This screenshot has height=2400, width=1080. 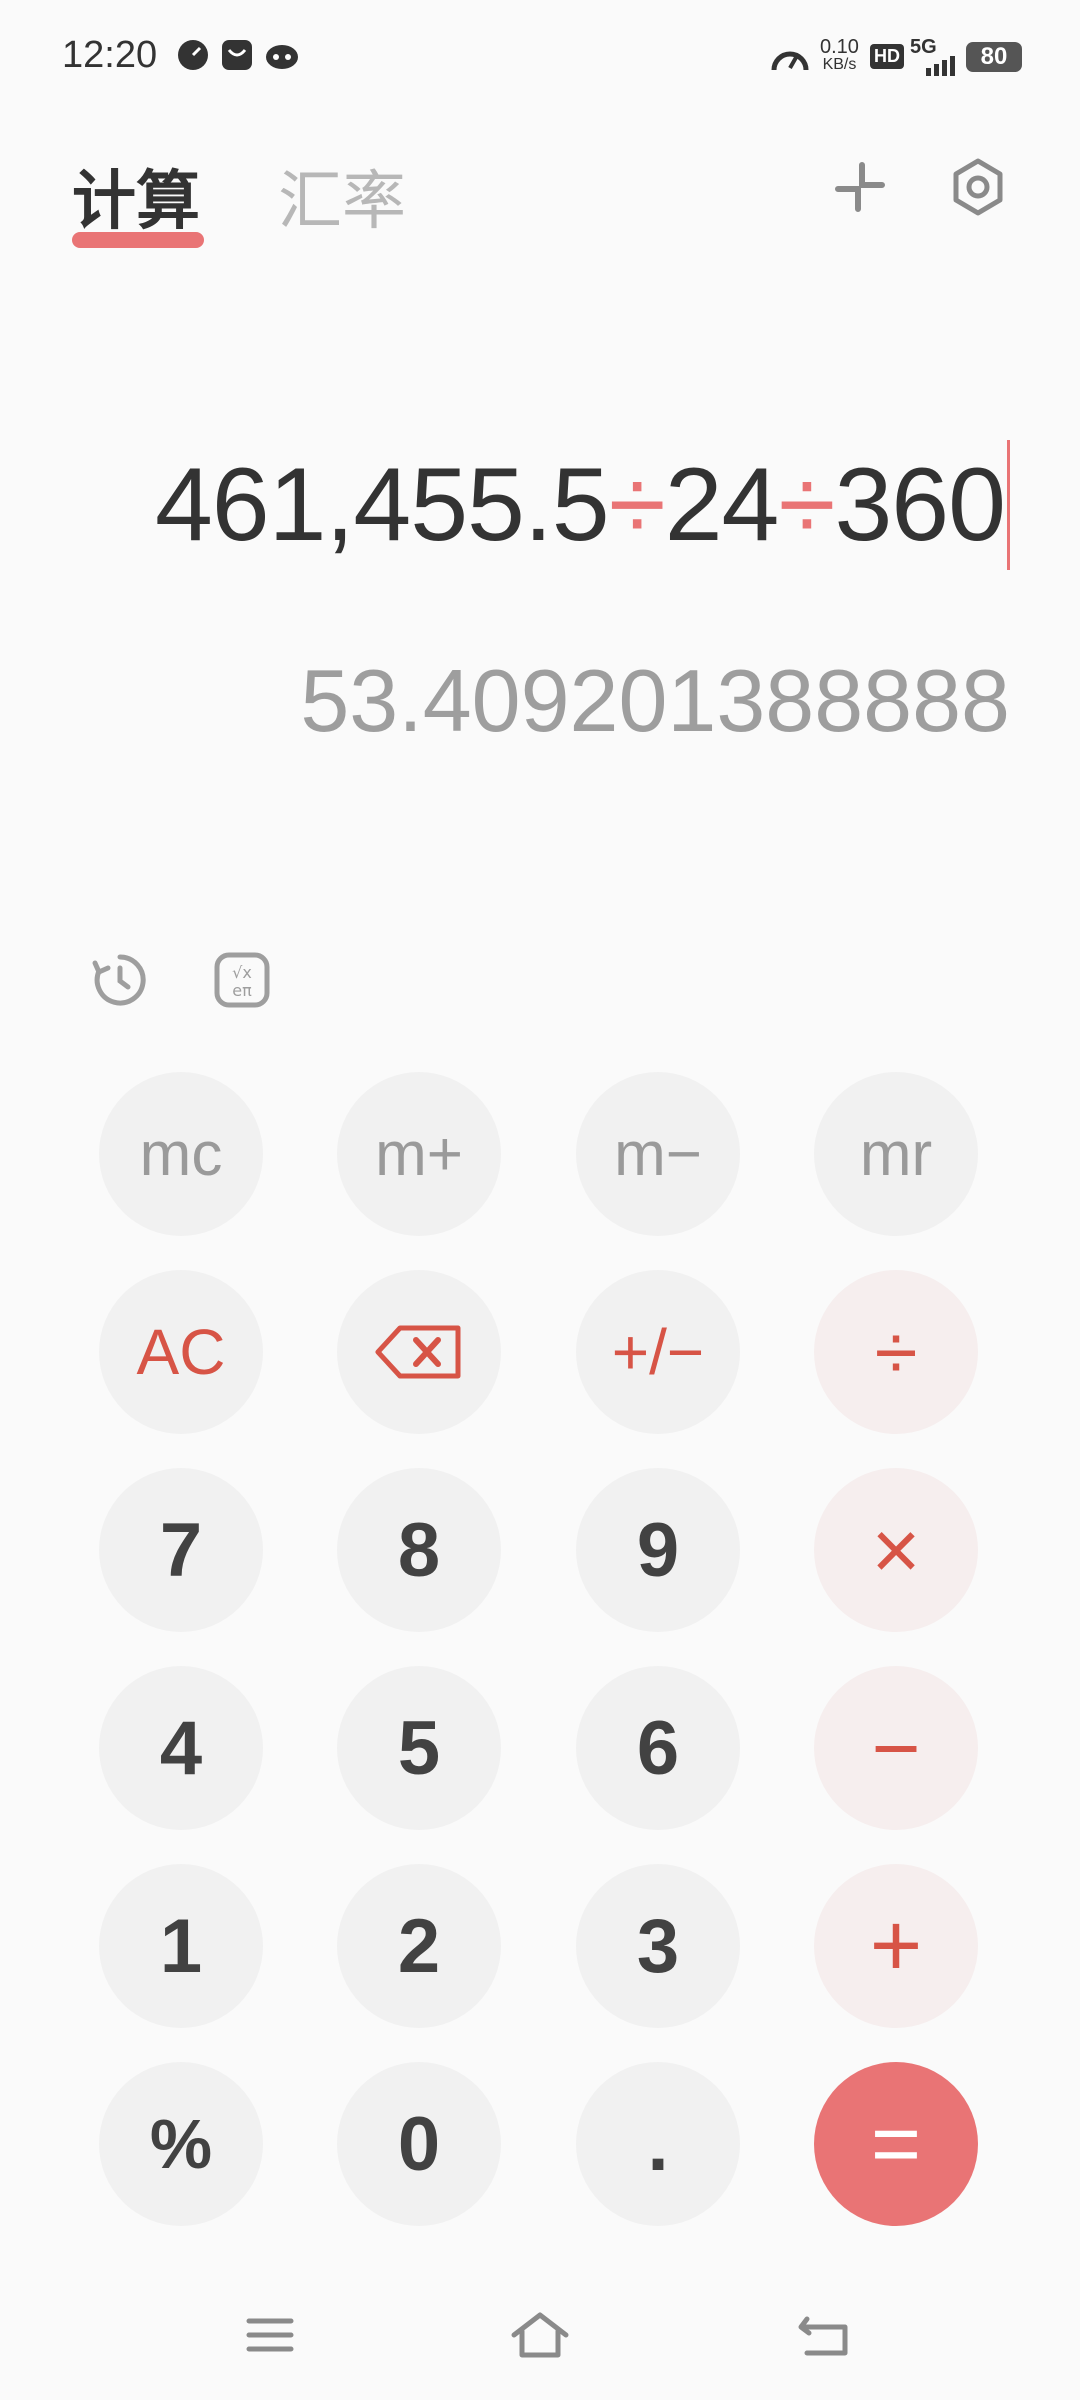 I want to click on network-speed-icon, so click(x=790, y=57).